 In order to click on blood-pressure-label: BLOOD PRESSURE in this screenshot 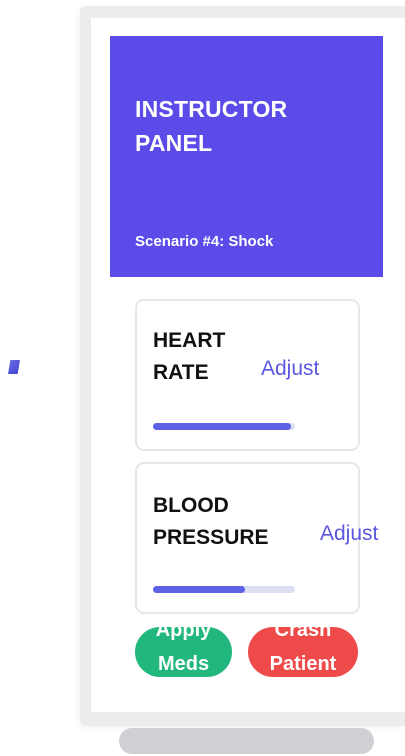, I will do `click(211, 521)`.